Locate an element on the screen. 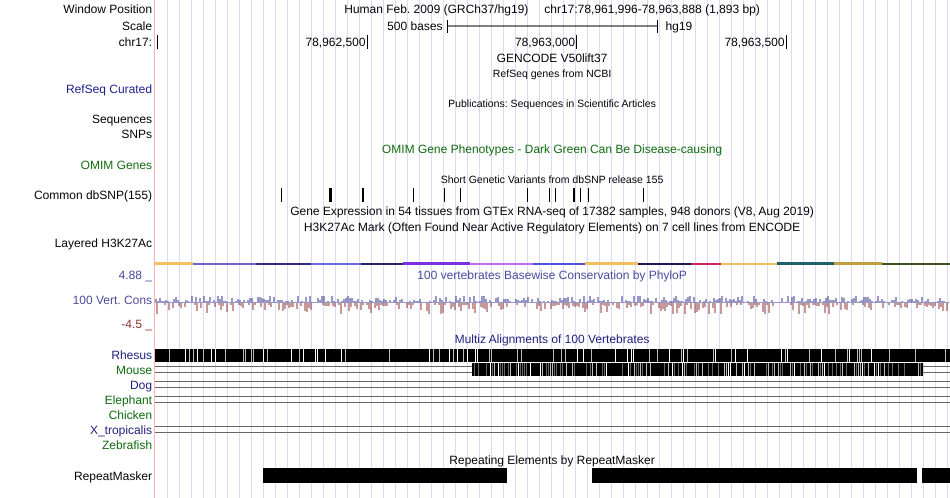  assembly-label: hg19 is located at coordinates (678, 25).